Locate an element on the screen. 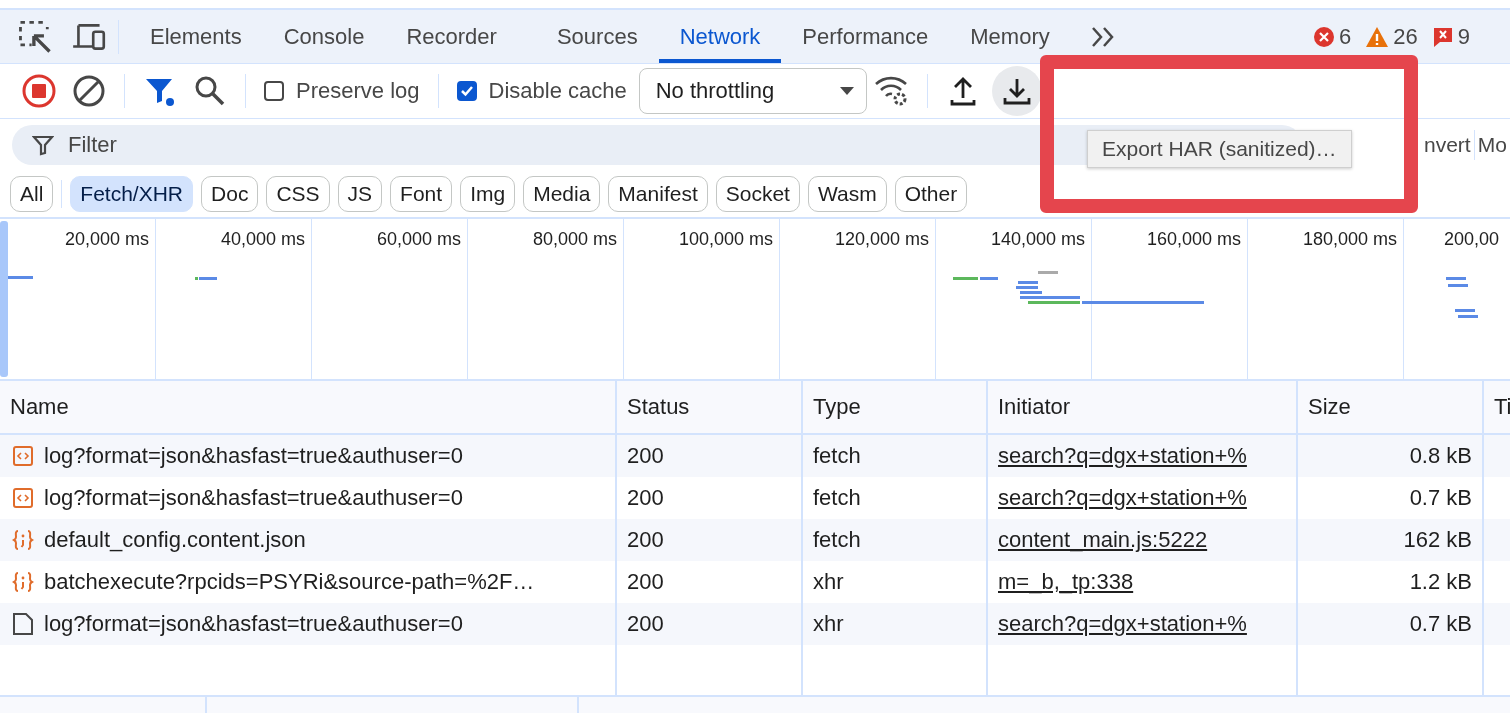  time-tick-label: 60,000 ms is located at coordinates (418, 240).